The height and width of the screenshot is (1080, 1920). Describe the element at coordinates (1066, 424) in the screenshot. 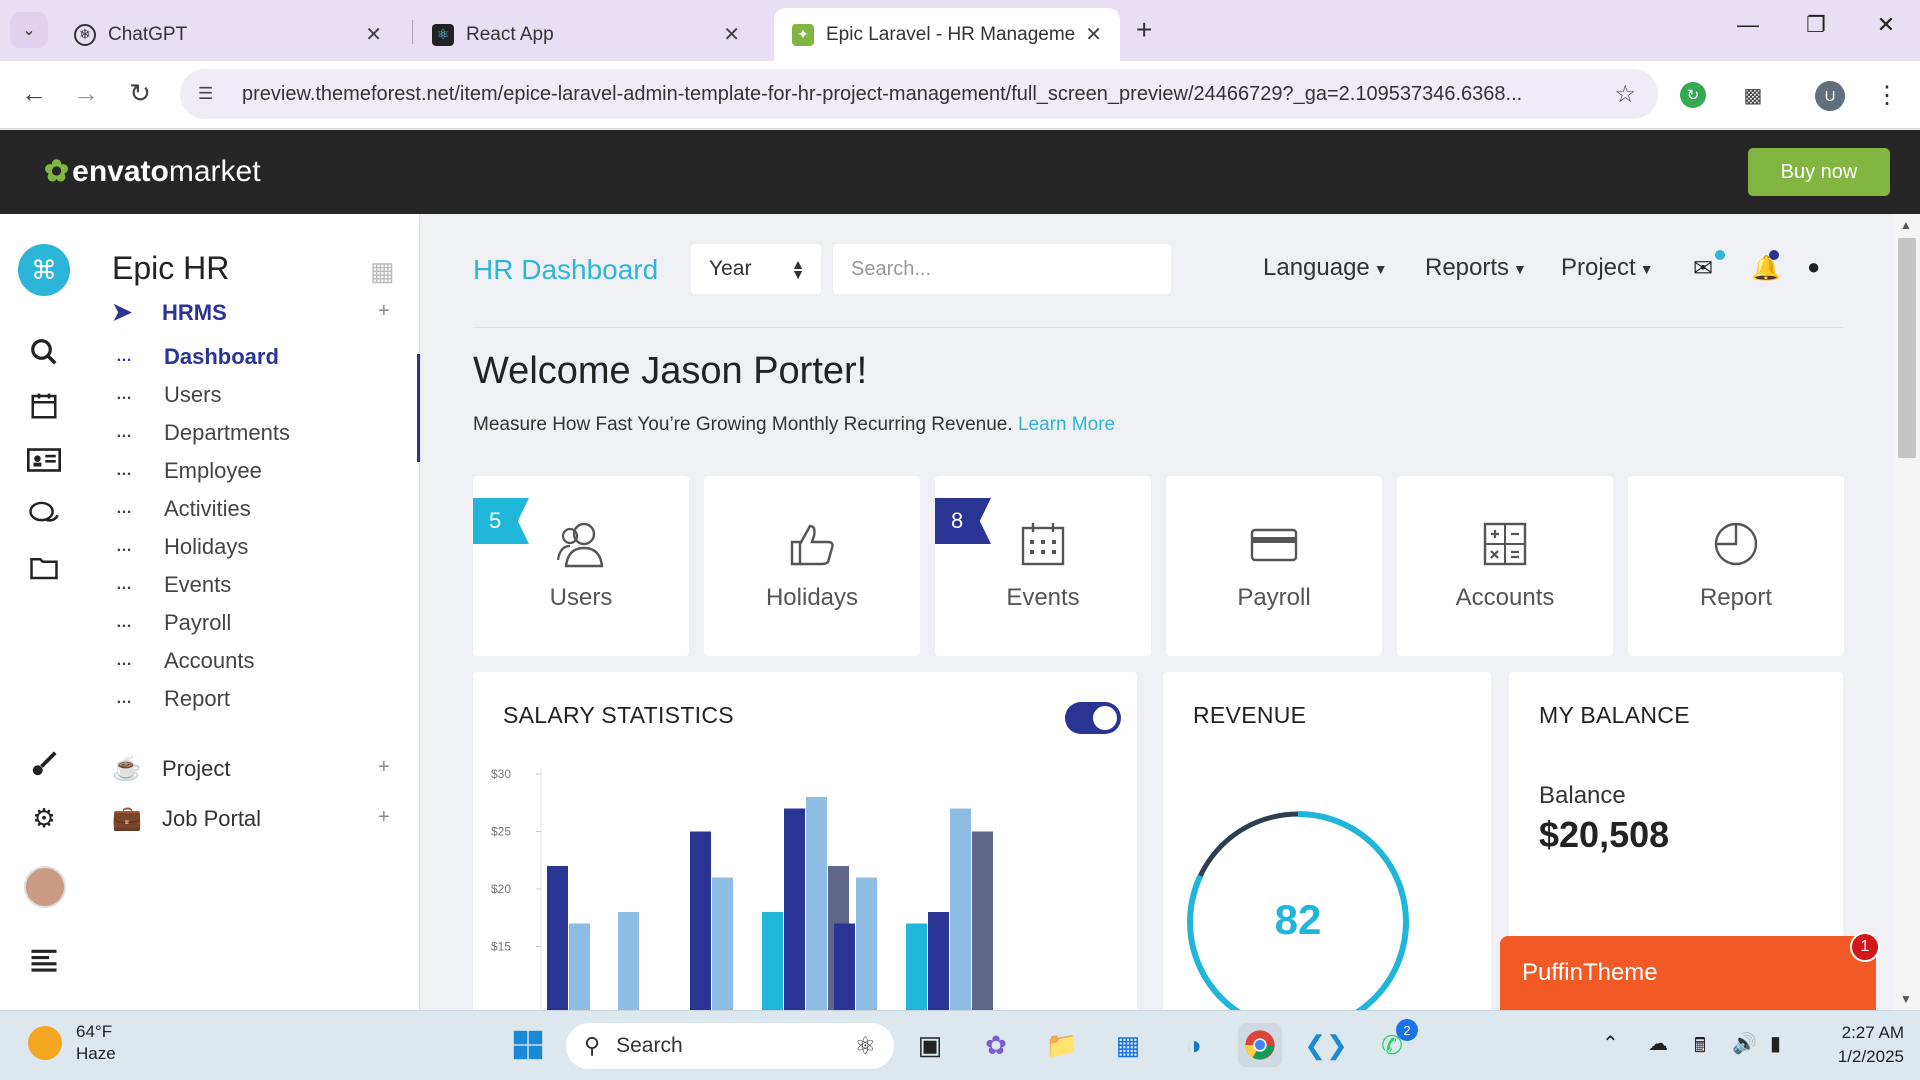

I see `learn-more-link: Learn More` at that location.